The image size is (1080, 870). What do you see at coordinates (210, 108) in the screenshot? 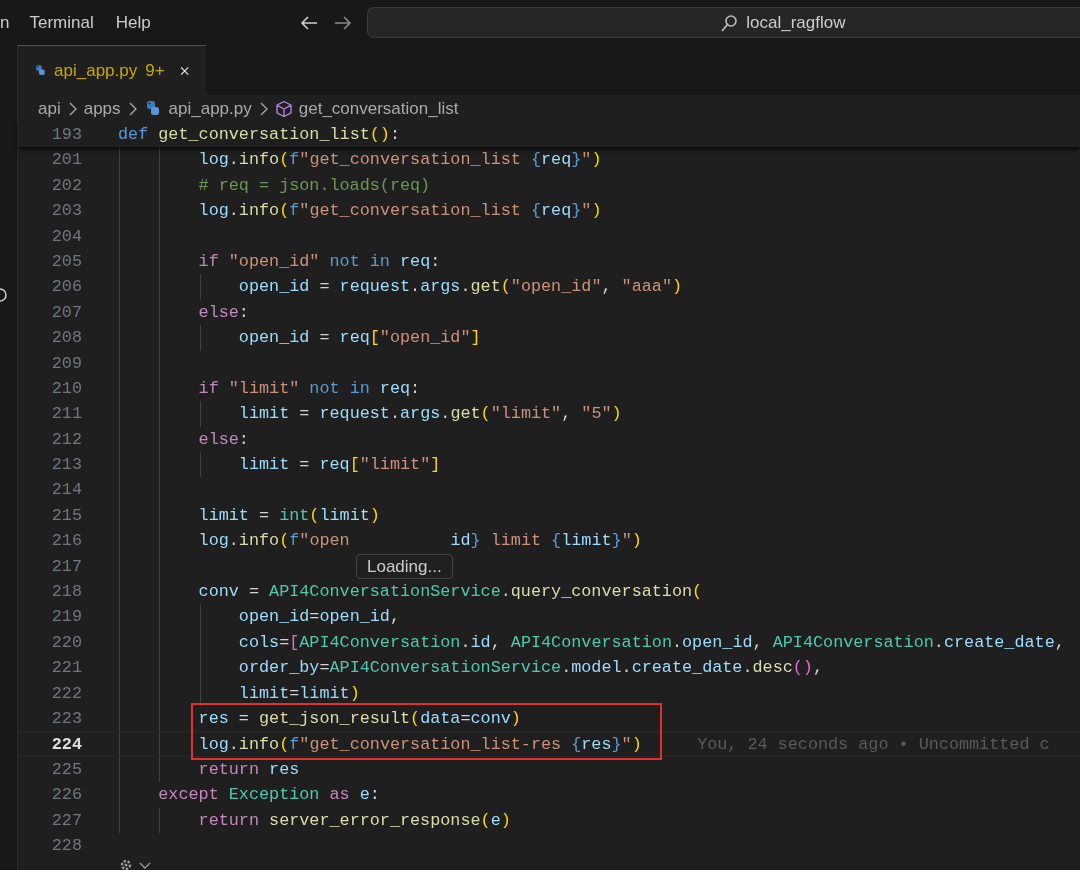
I see `breadcrumb-item: api_app.py` at bounding box center [210, 108].